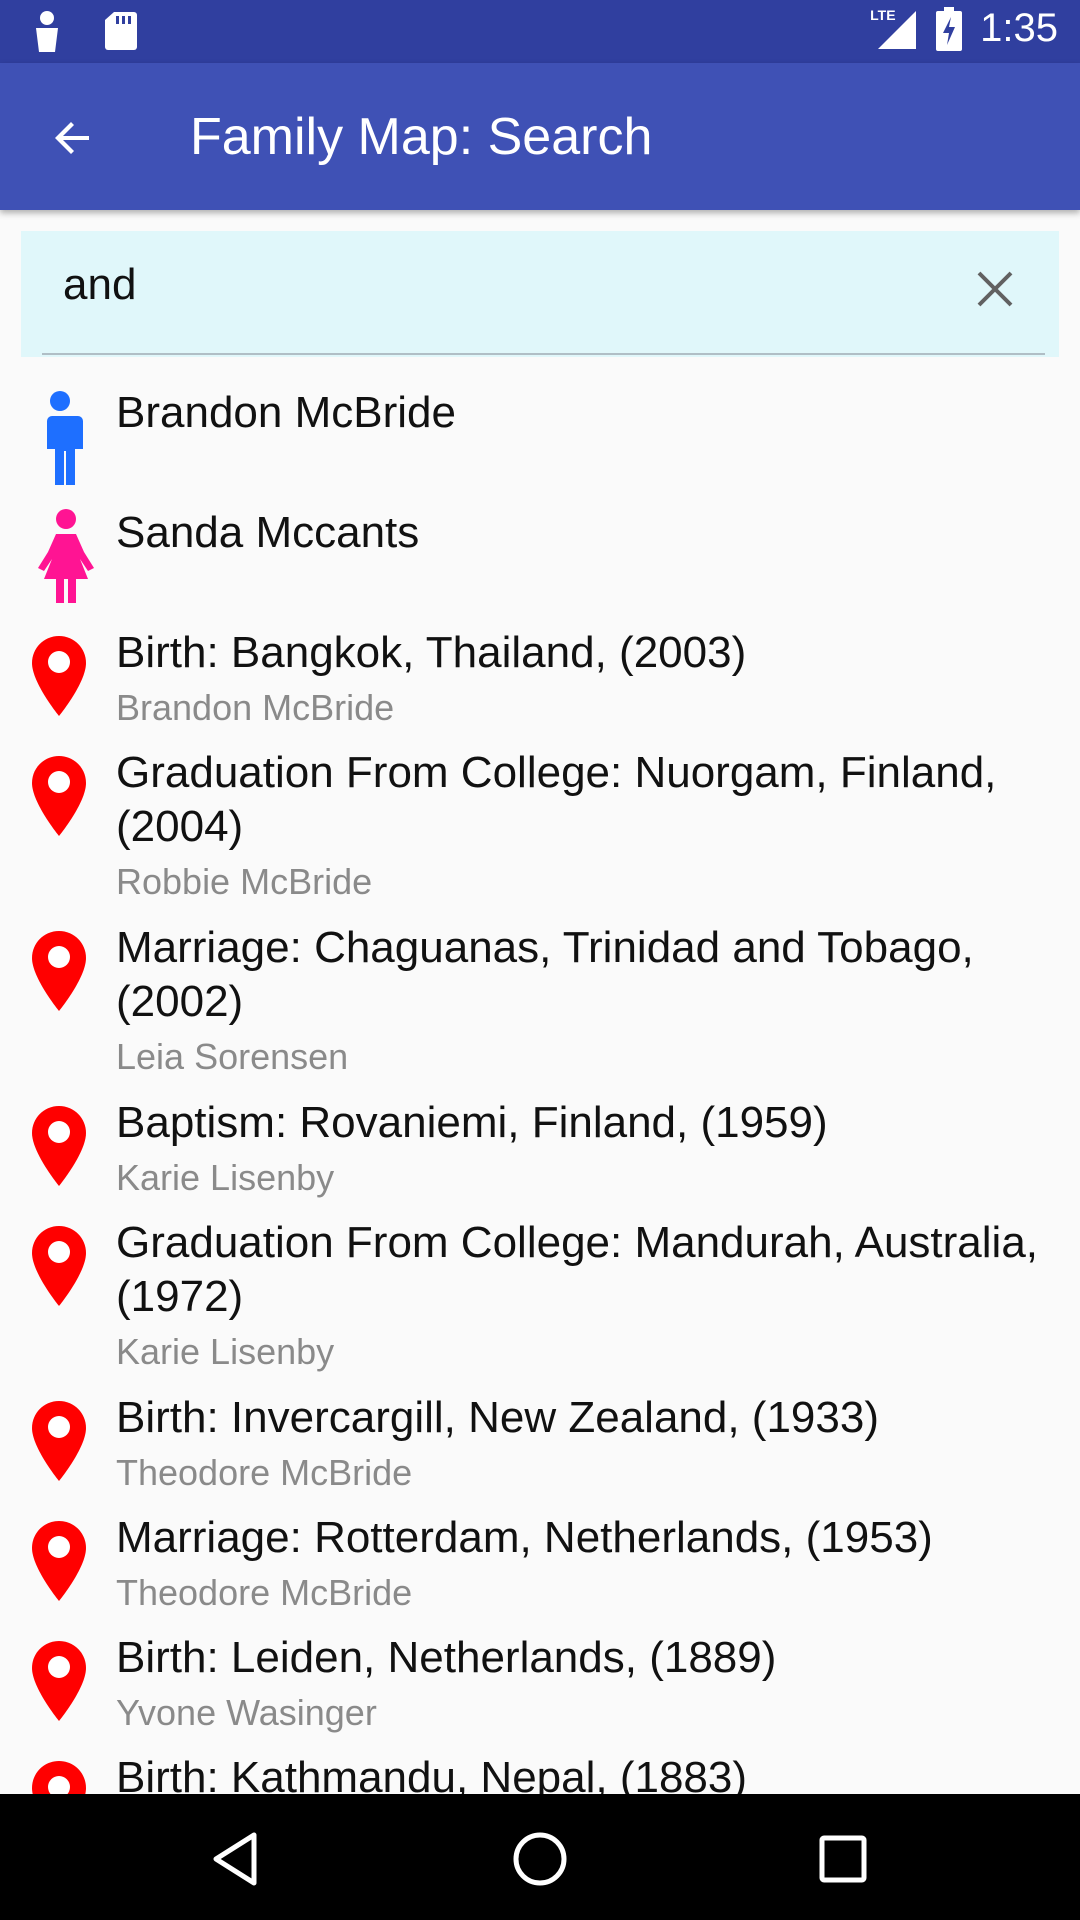  Describe the element at coordinates (894, 29) in the screenshot. I see `signal-icon: LTE` at that location.